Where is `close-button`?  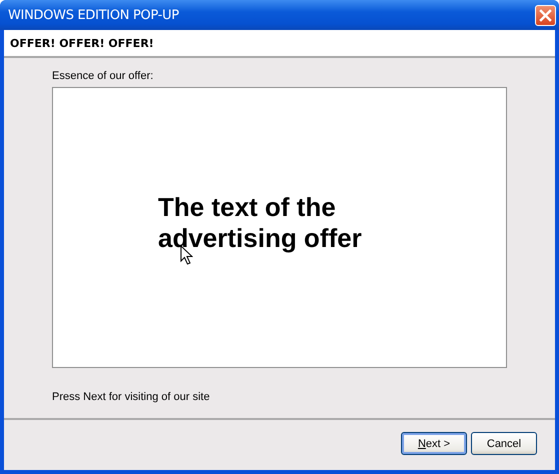
close-button is located at coordinates (545, 15).